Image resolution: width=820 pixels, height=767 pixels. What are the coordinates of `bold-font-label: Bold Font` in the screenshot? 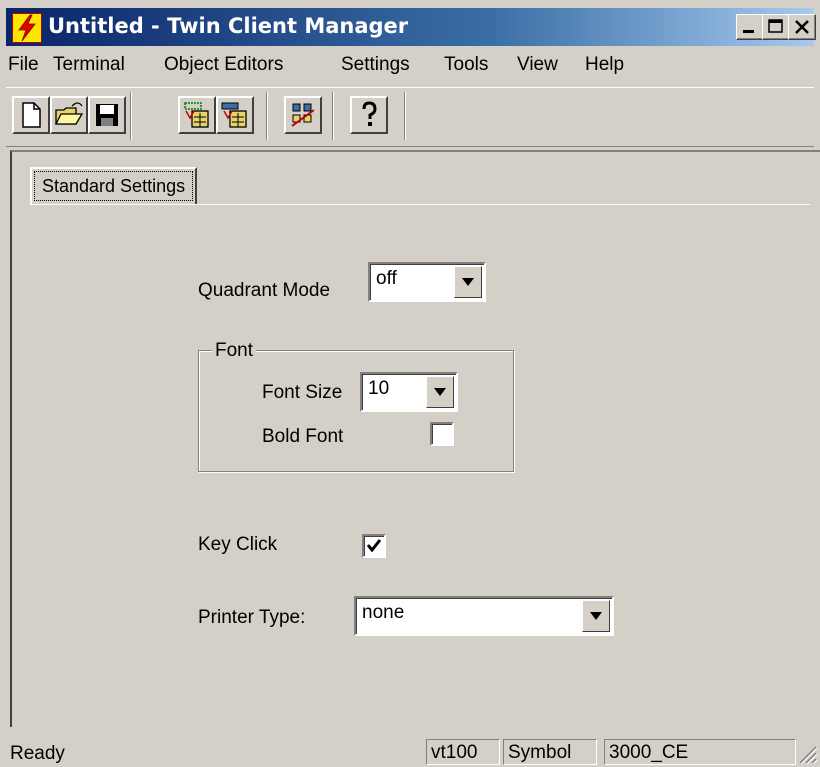 It's located at (303, 436).